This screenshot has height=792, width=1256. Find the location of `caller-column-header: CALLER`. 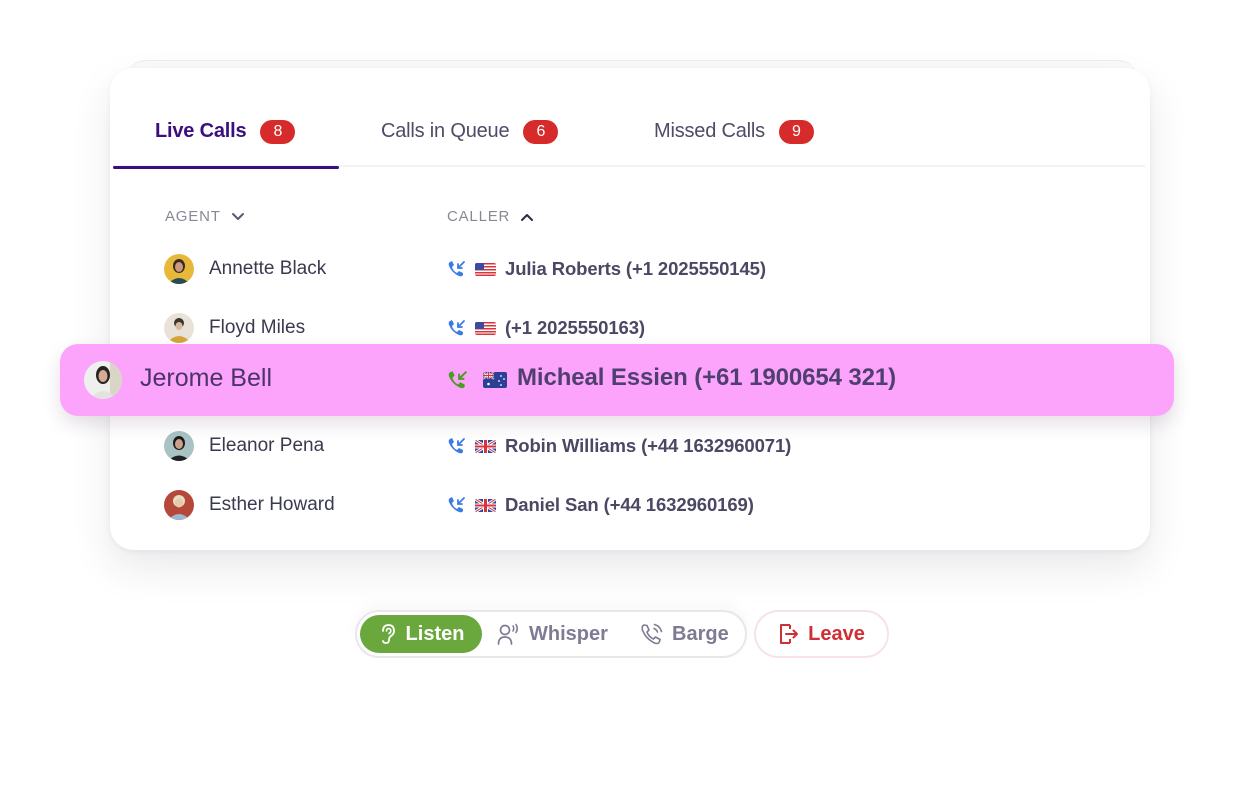

caller-column-header: CALLER is located at coordinates (490, 216).